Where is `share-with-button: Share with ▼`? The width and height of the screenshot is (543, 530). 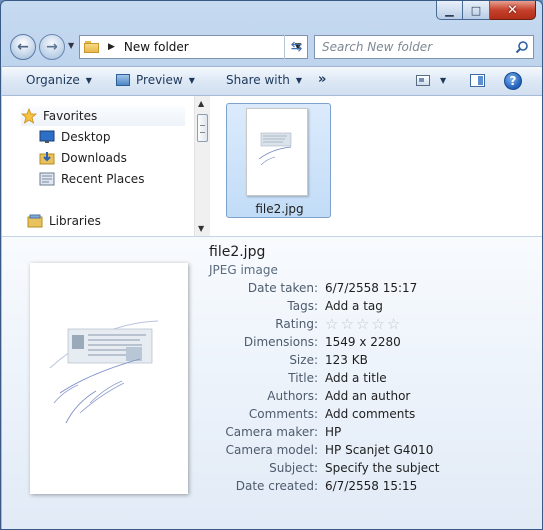 share-with-button: Share with ▼ is located at coordinates (264, 80).